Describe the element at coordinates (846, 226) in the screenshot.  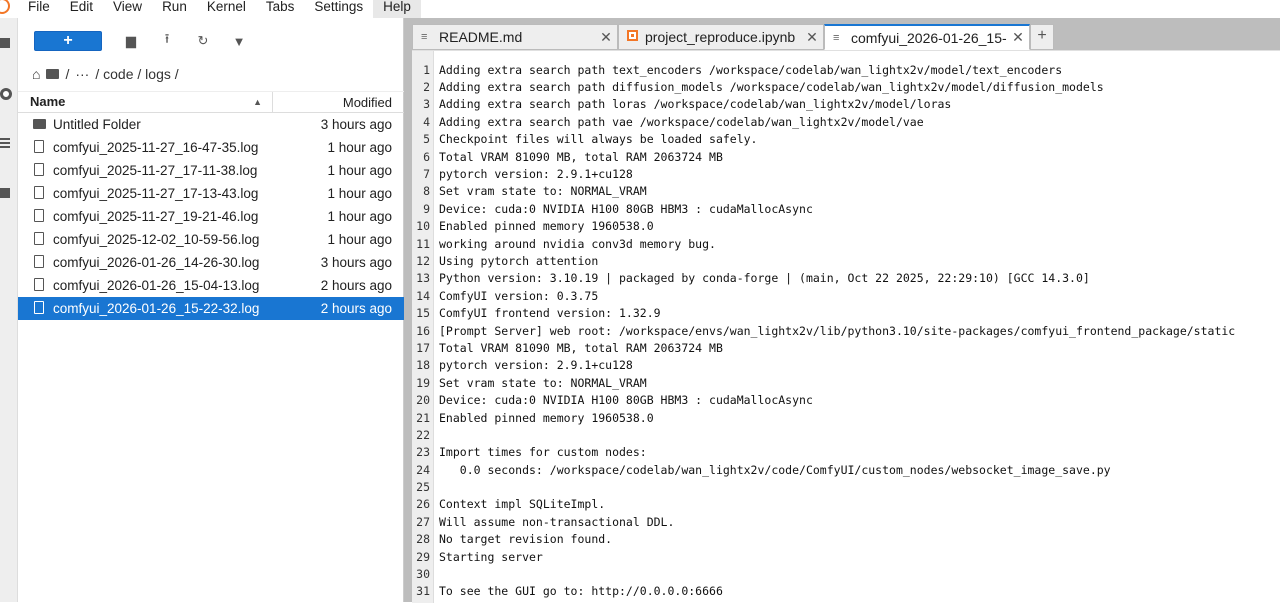
I see `code-line: 10 Enabled pinned memory 1960538.0` at that location.